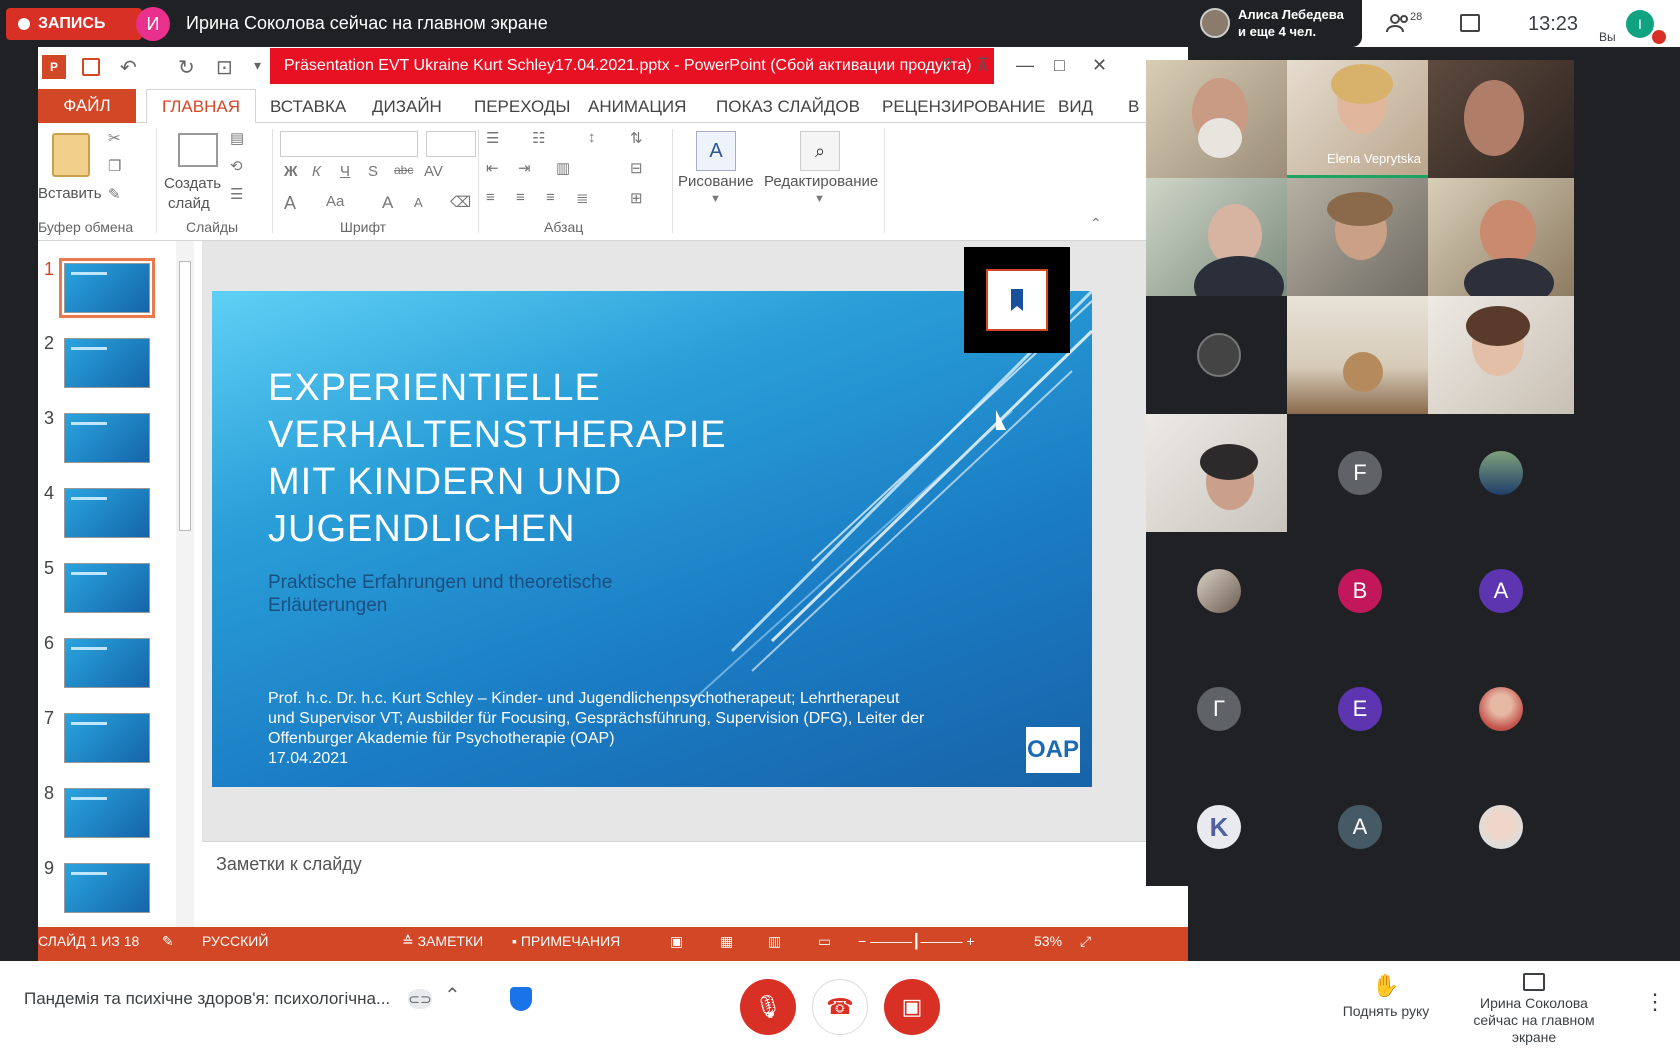 This screenshot has height=1050, width=1680. I want to click on language-label: РУССКИЙ, so click(235, 941).